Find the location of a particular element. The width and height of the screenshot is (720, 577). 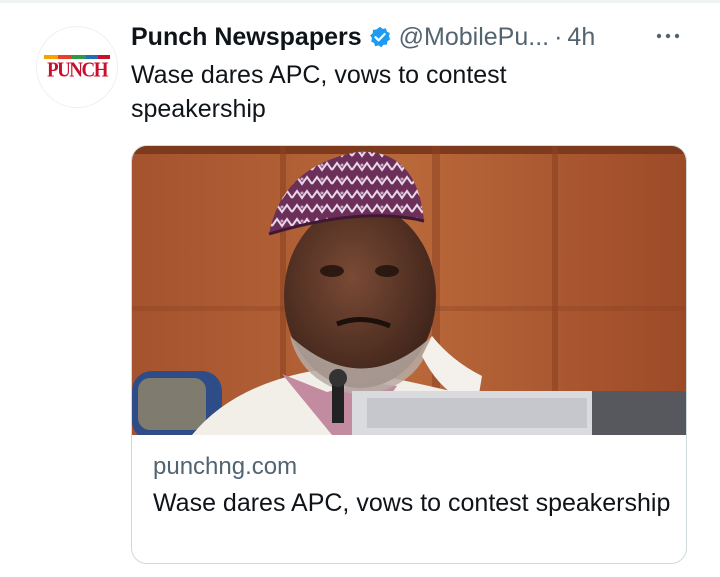

more-options-icon is located at coordinates (668, 36).